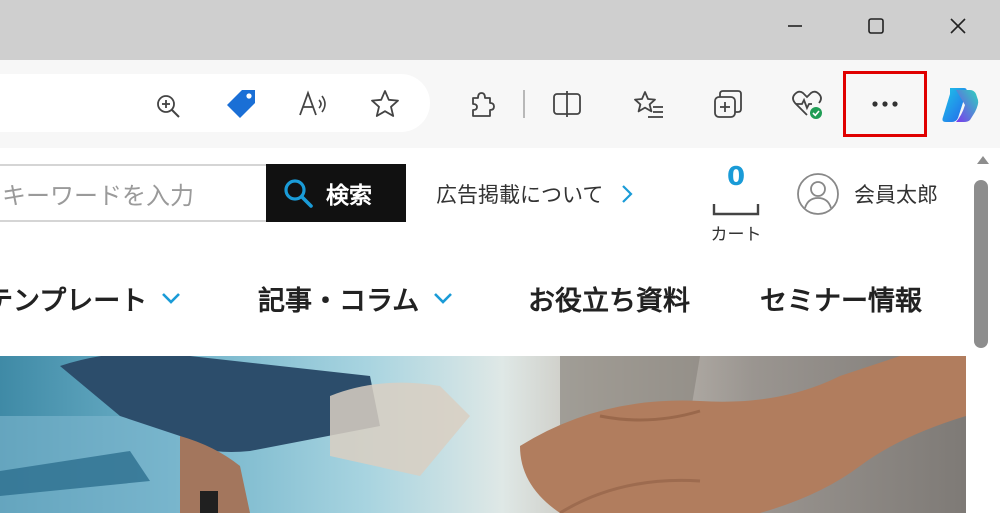 The height and width of the screenshot is (513, 1000). I want to click on search-input: キーワードを入力, so click(134, 193).